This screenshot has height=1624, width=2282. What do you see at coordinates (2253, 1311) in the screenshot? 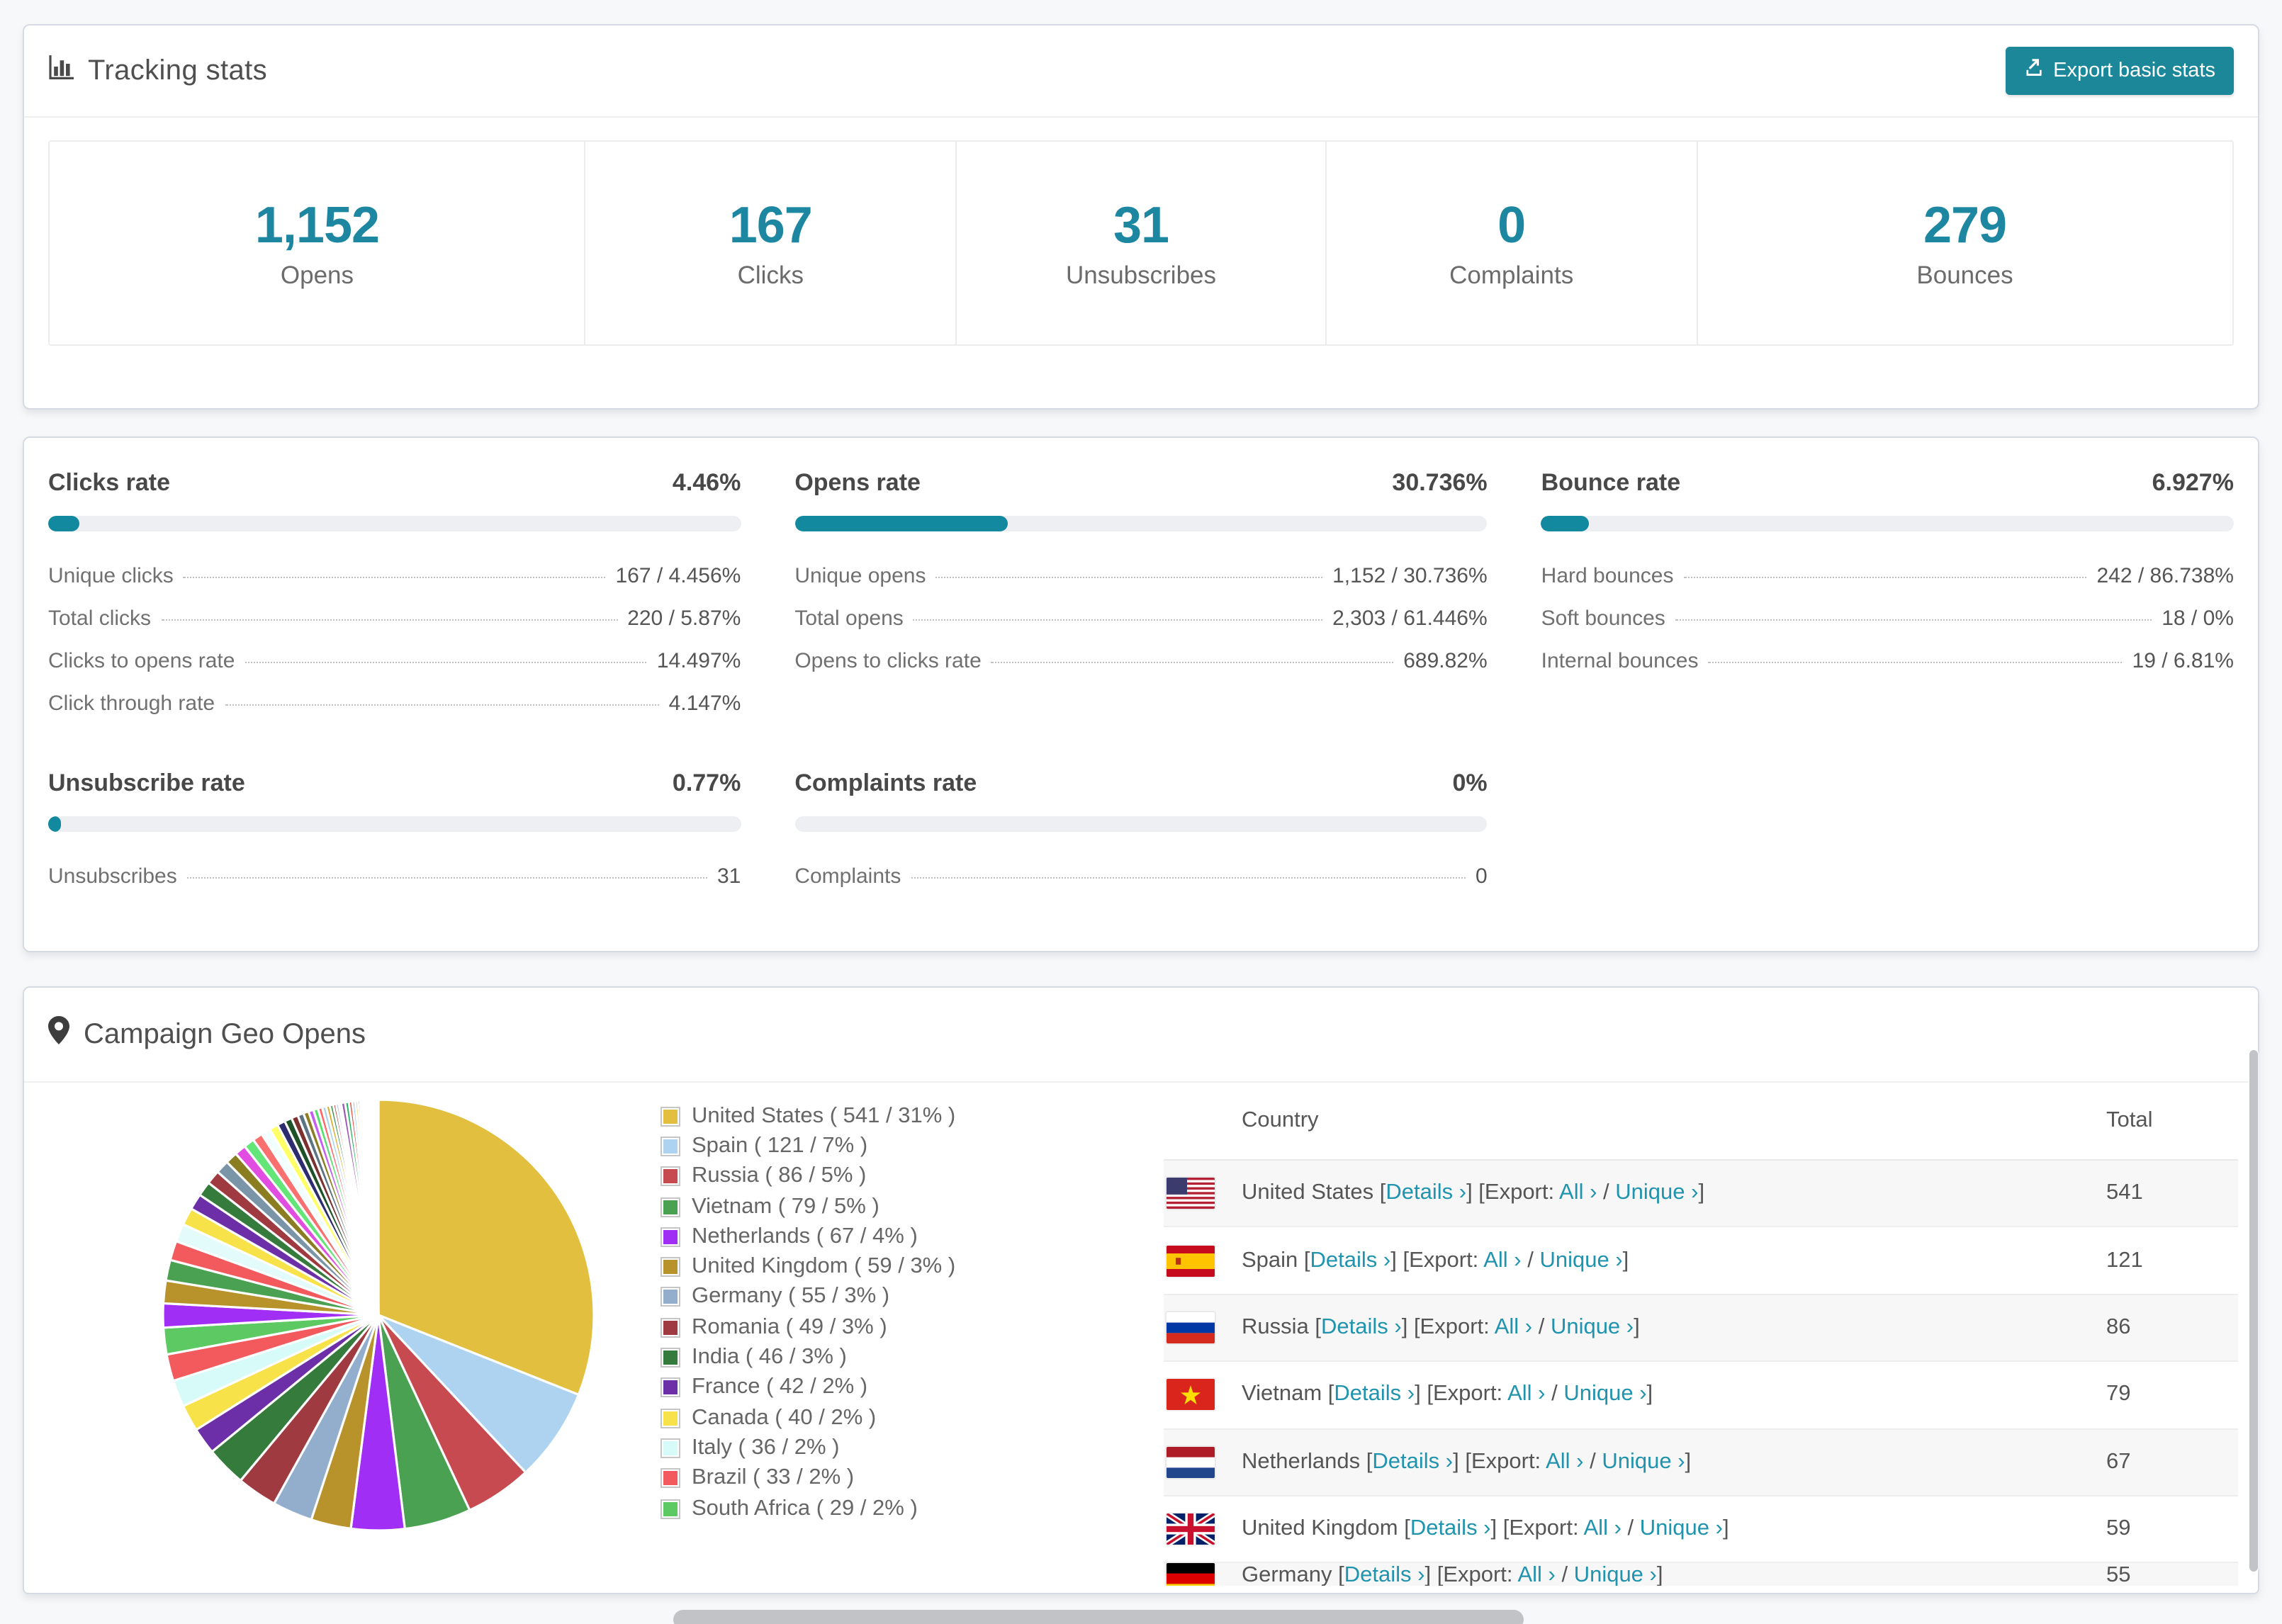
I see `vertical-scrollbar-thumb` at bounding box center [2253, 1311].